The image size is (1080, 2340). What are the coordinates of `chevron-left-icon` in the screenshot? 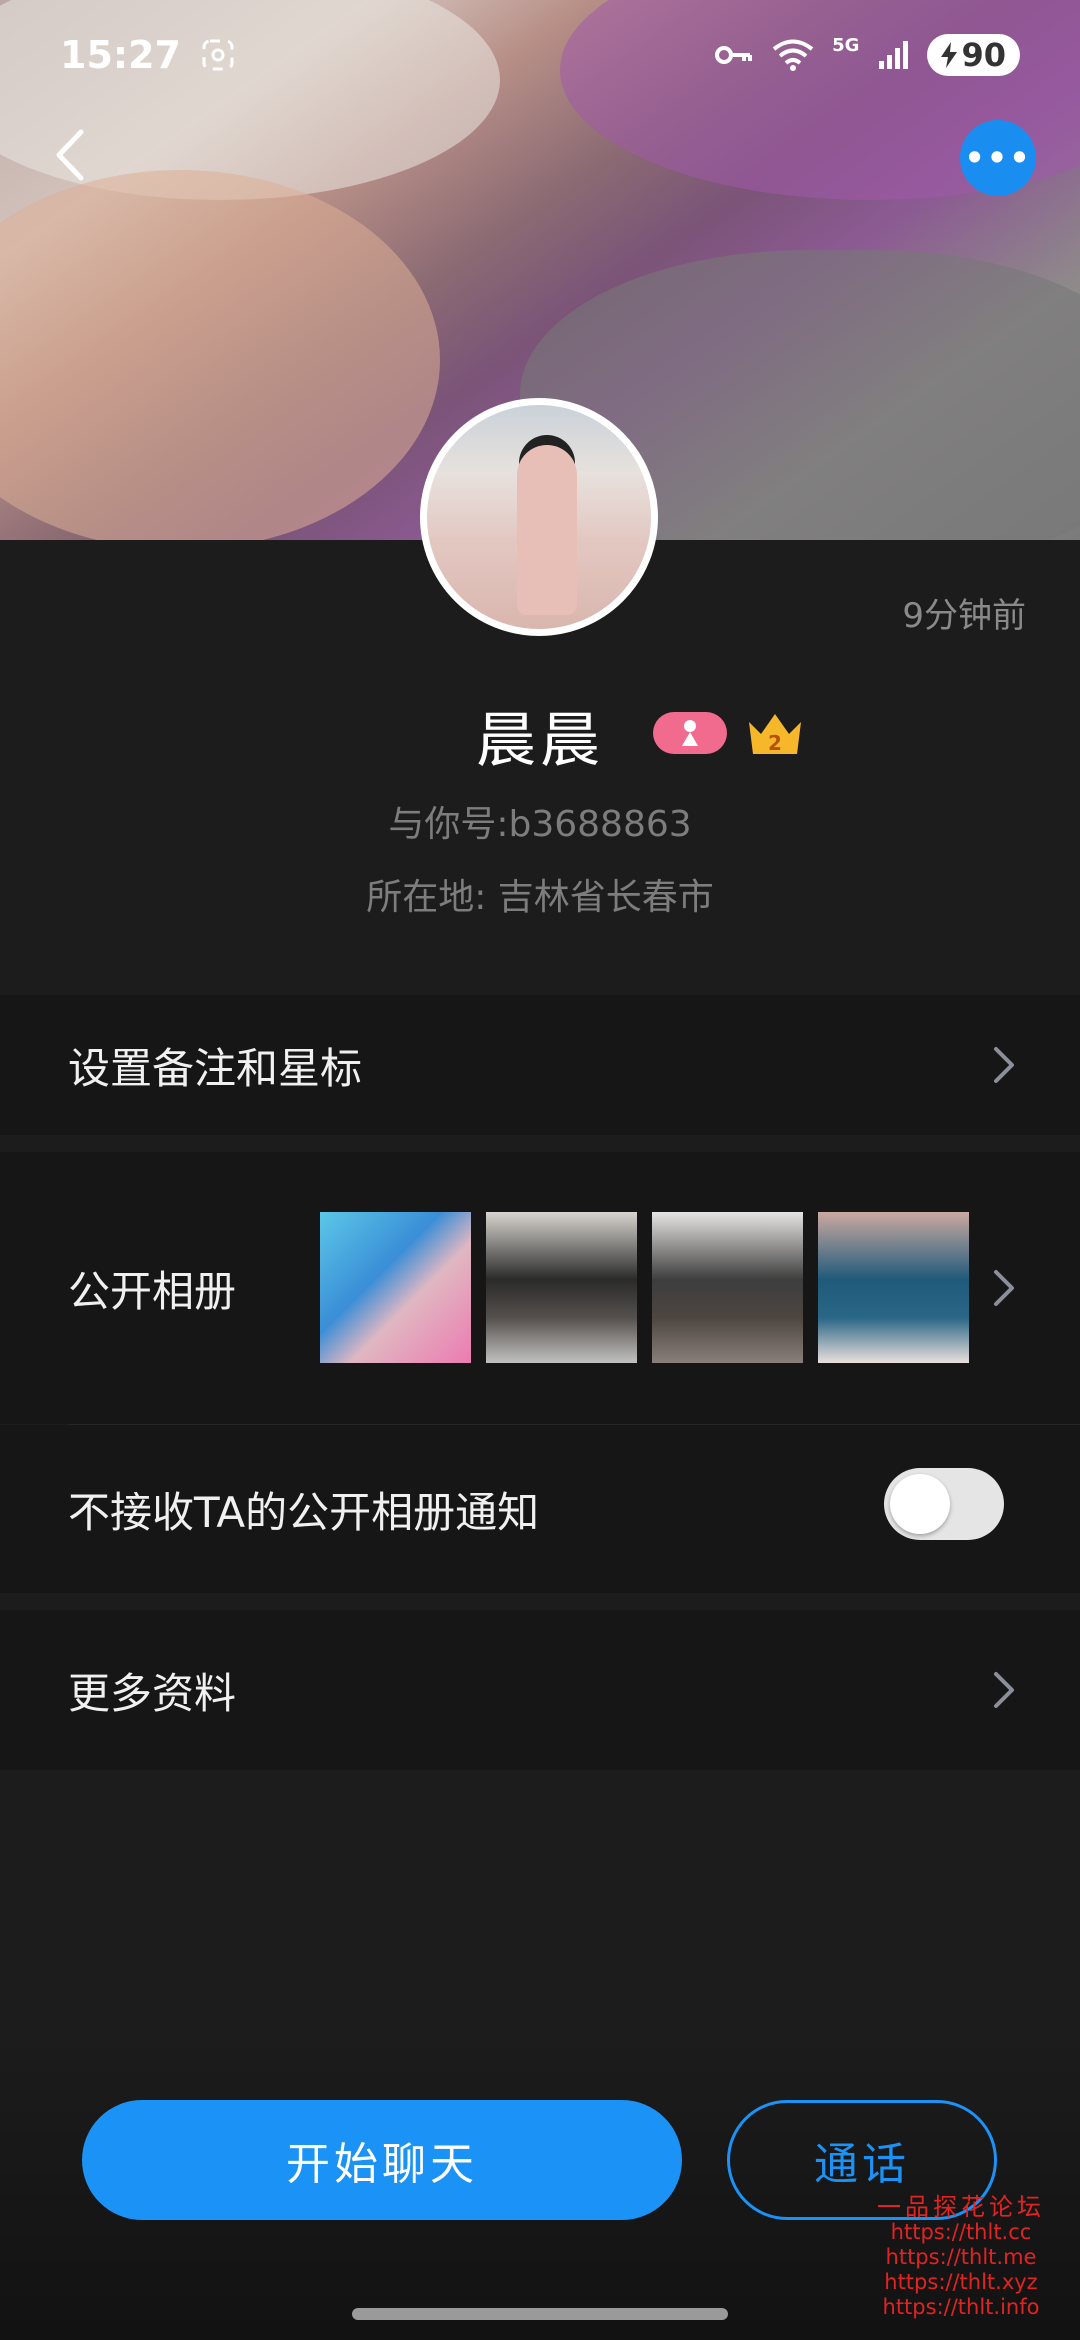 It's located at (70, 155).